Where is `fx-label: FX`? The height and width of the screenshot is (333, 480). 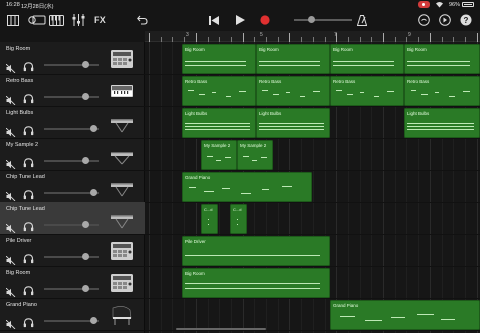 fx-label: FX is located at coordinates (100, 20).